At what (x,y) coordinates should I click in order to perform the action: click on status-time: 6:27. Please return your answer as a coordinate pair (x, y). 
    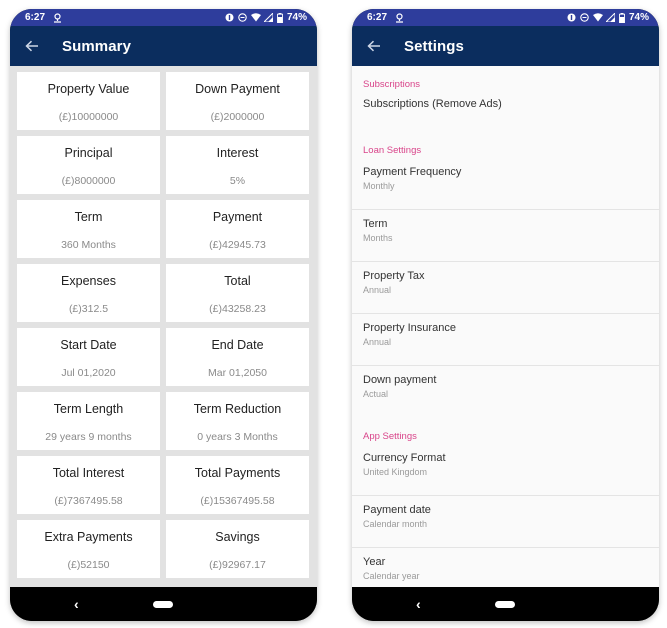
    Looking at the image, I should click on (35, 17).